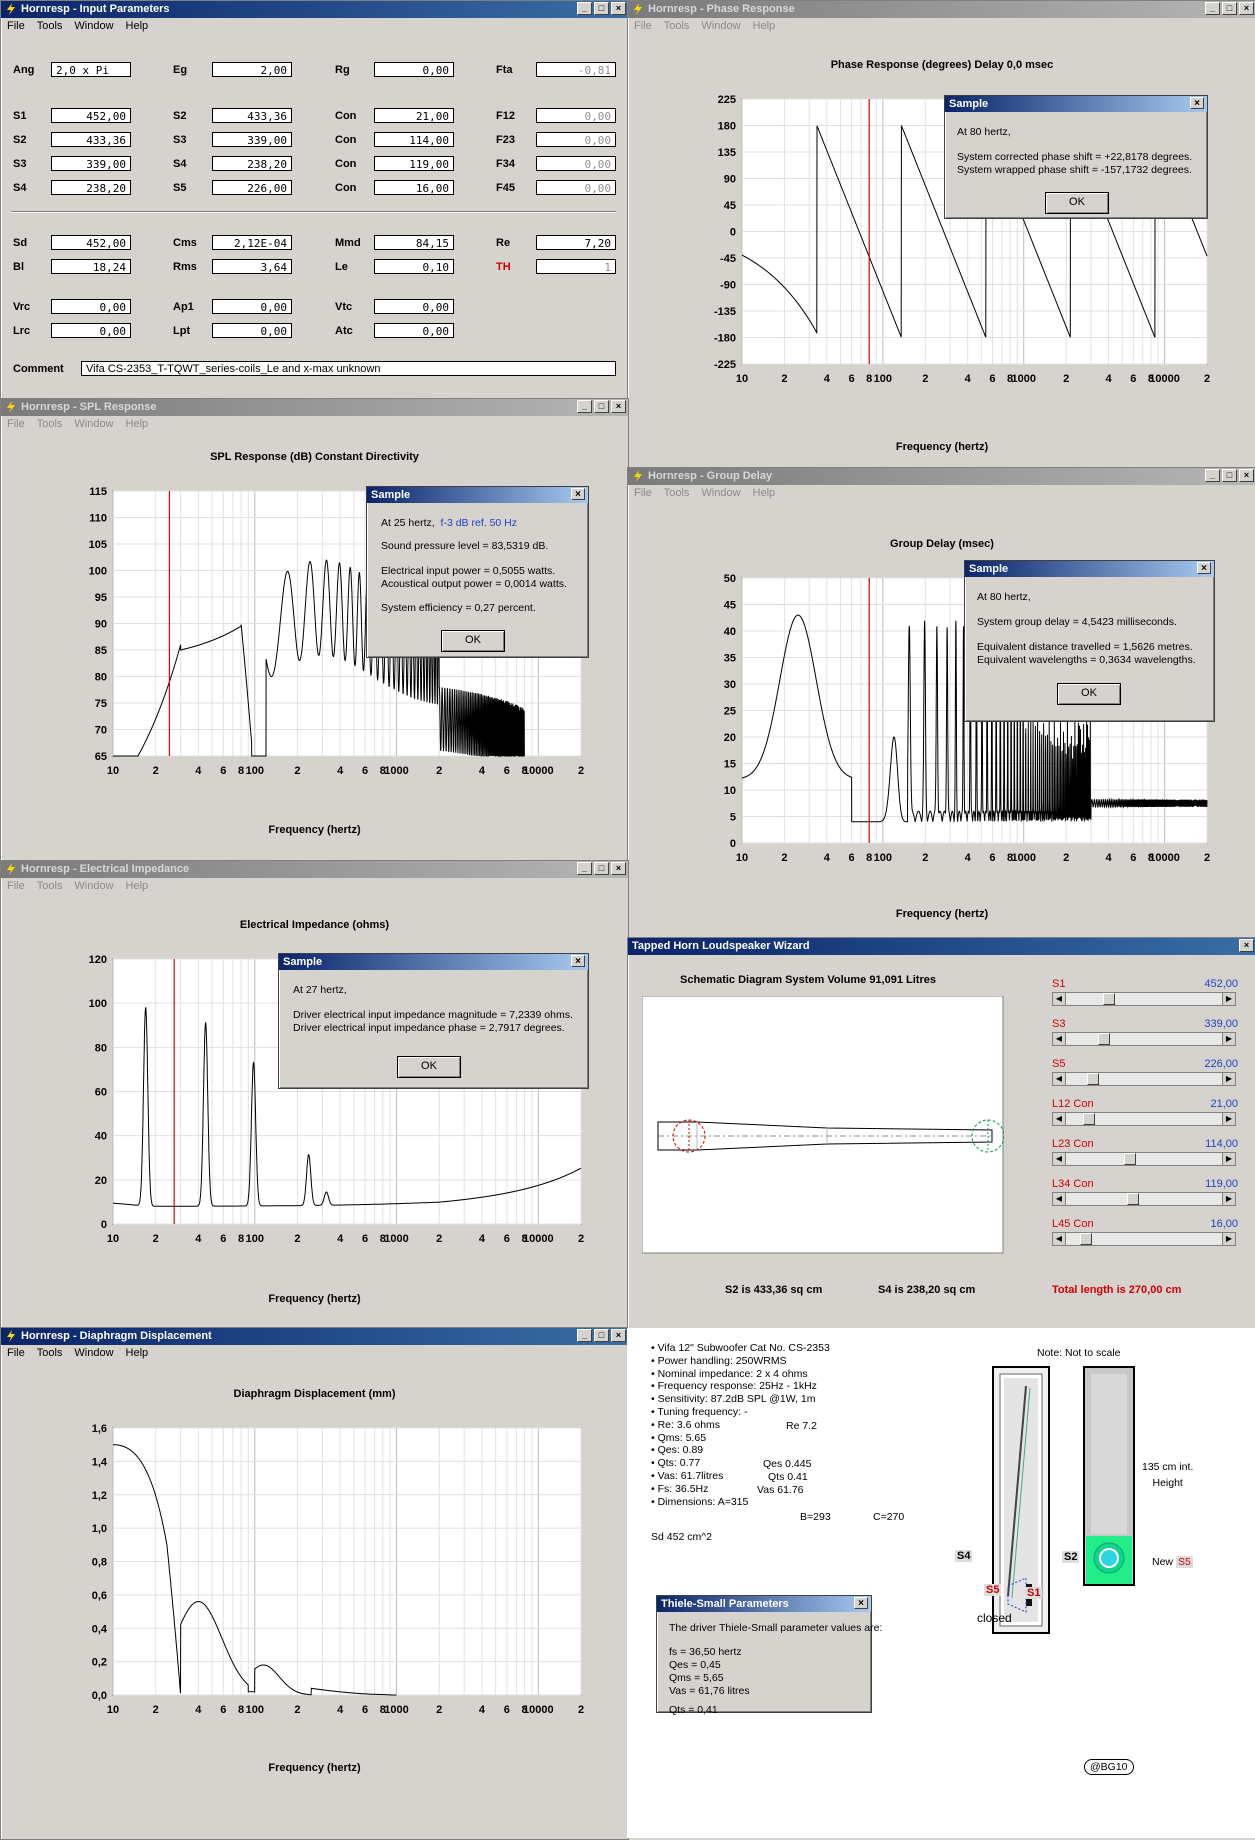 The height and width of the screenshot is (1840, 1255). I want to click on s-next-field: 226,00, so click(252, 187).